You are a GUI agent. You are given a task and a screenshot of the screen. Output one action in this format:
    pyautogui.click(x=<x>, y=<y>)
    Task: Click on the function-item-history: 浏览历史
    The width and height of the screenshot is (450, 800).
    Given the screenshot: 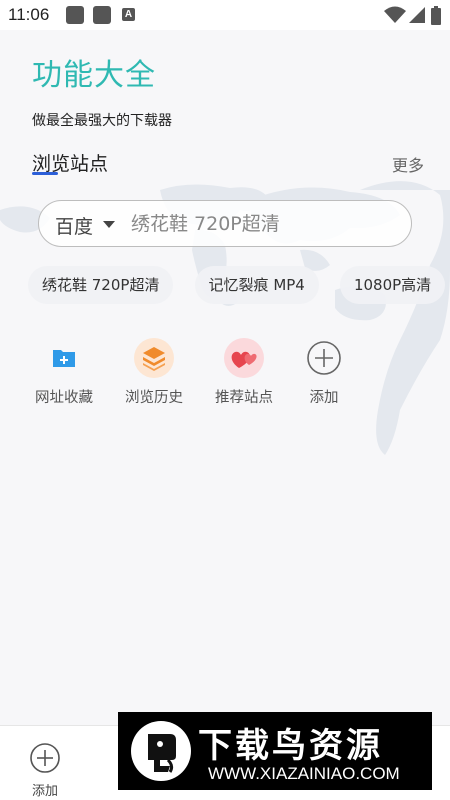 What is the action you would take?
    pyautogui.click(x=154, y=372)
    